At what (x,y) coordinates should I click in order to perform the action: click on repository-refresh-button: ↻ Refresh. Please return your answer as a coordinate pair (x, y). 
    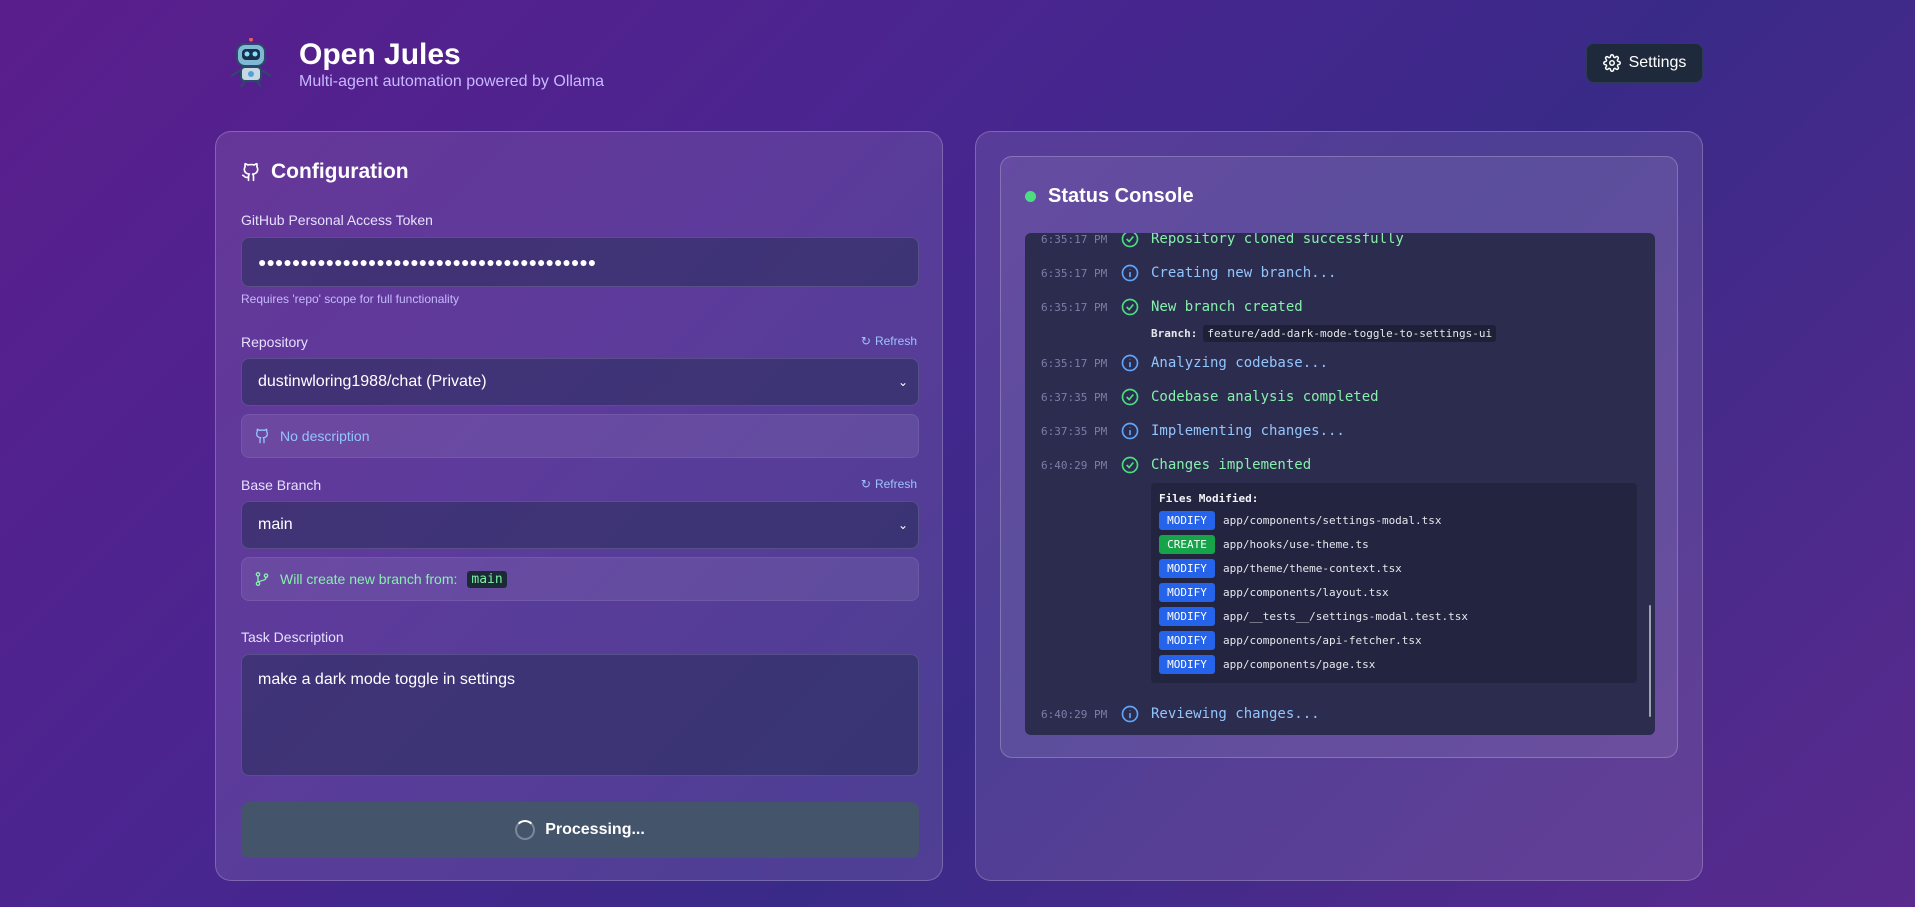
    Looking at the image, I should click on (889, 341).